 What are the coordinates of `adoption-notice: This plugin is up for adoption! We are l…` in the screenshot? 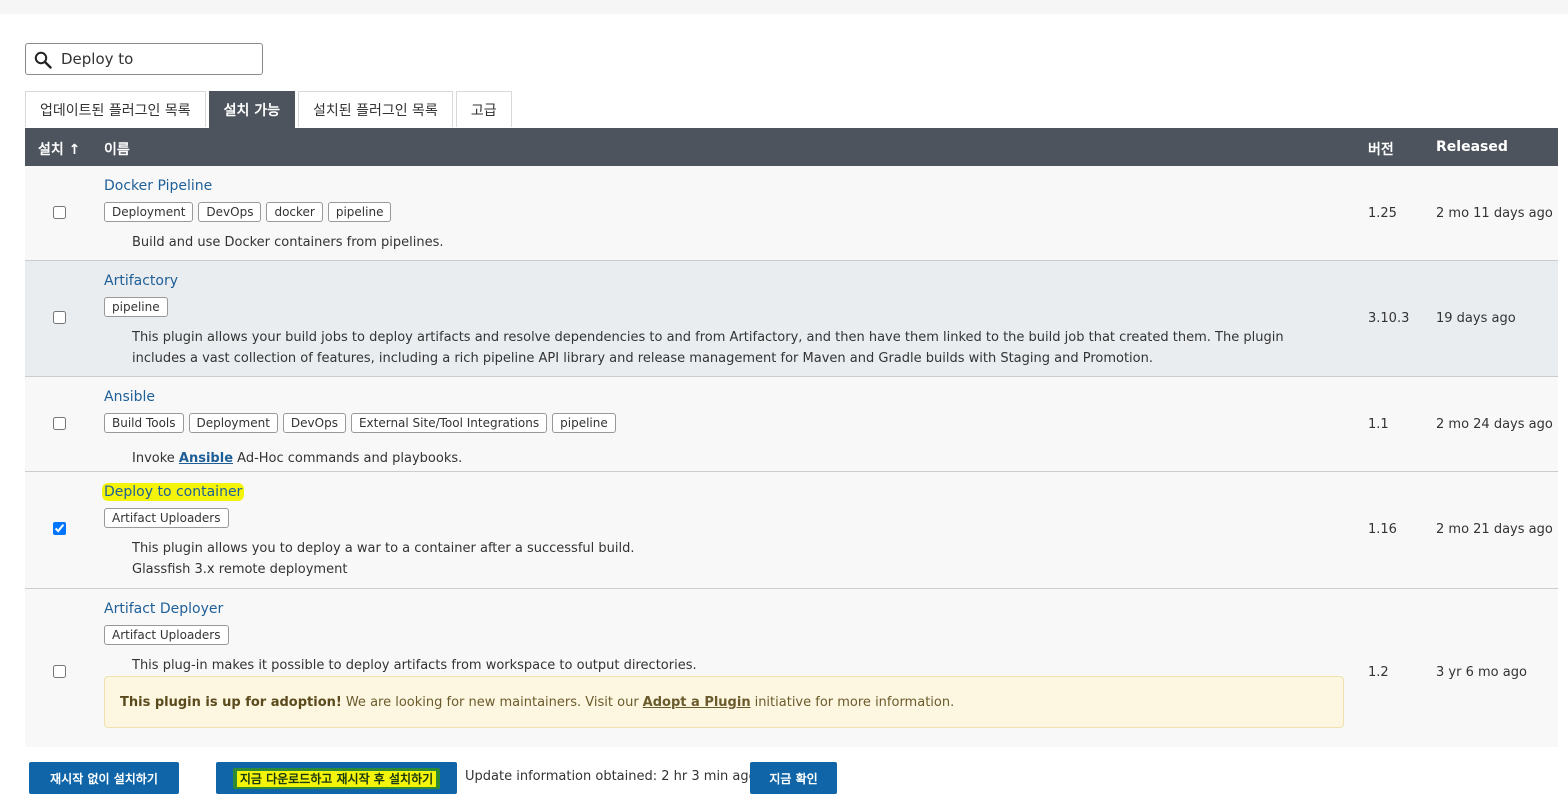 It's located at (724, 702).